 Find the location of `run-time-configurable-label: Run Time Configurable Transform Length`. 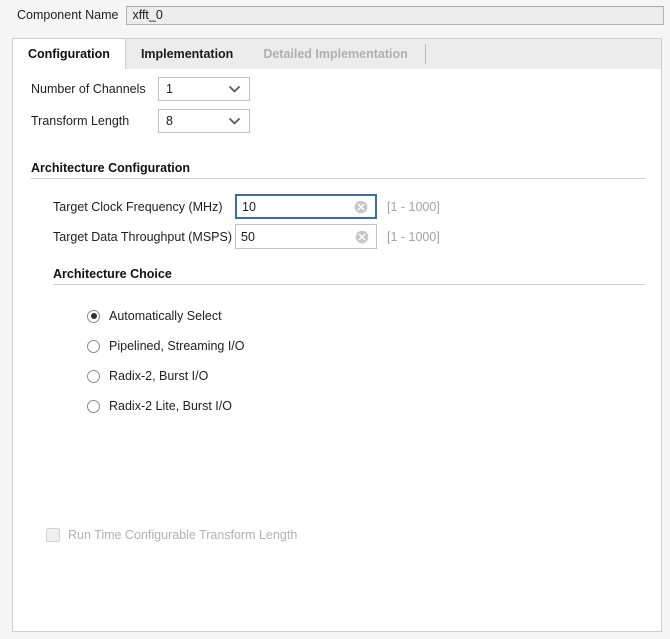

run-time-configurable-label: Run Time Configurable Transform Length is located at coordinates (183, 535).